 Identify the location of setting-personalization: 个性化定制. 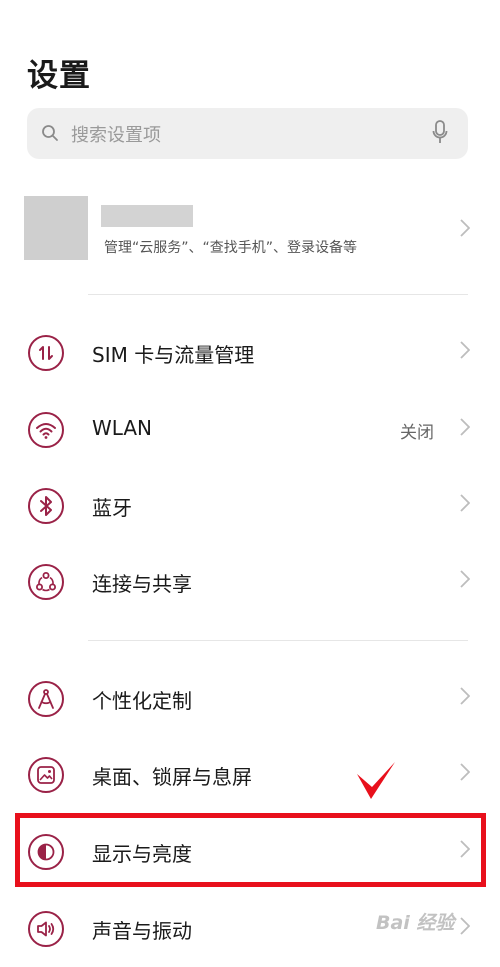
(250, 700).